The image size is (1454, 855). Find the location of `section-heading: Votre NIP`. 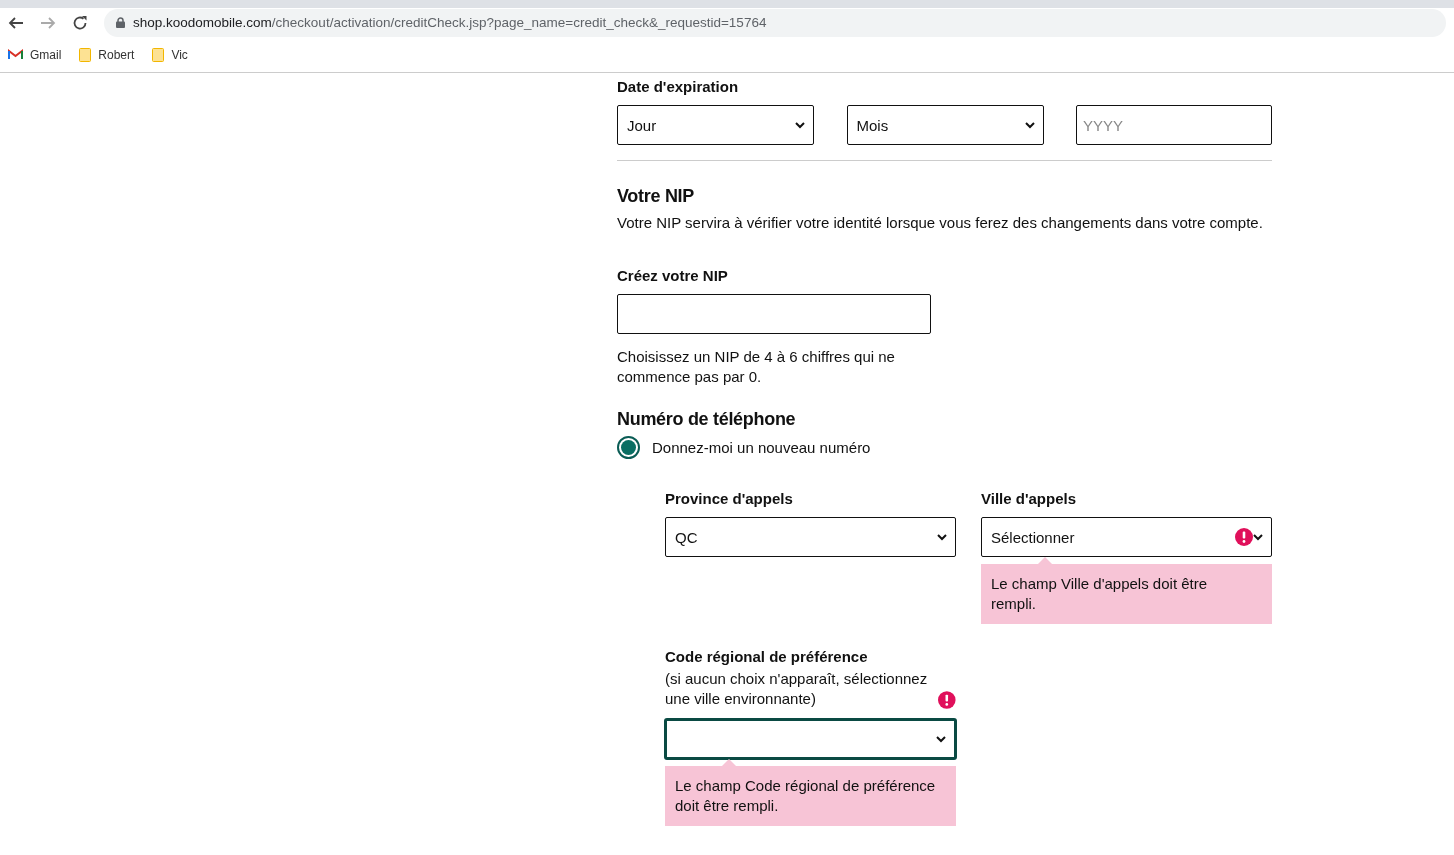

section-heading: Votre NIP is located at coordinates (656, 196).